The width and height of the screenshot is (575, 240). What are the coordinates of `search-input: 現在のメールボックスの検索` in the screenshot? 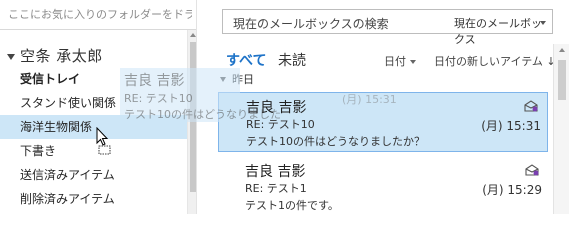 It's located at (346, 21).